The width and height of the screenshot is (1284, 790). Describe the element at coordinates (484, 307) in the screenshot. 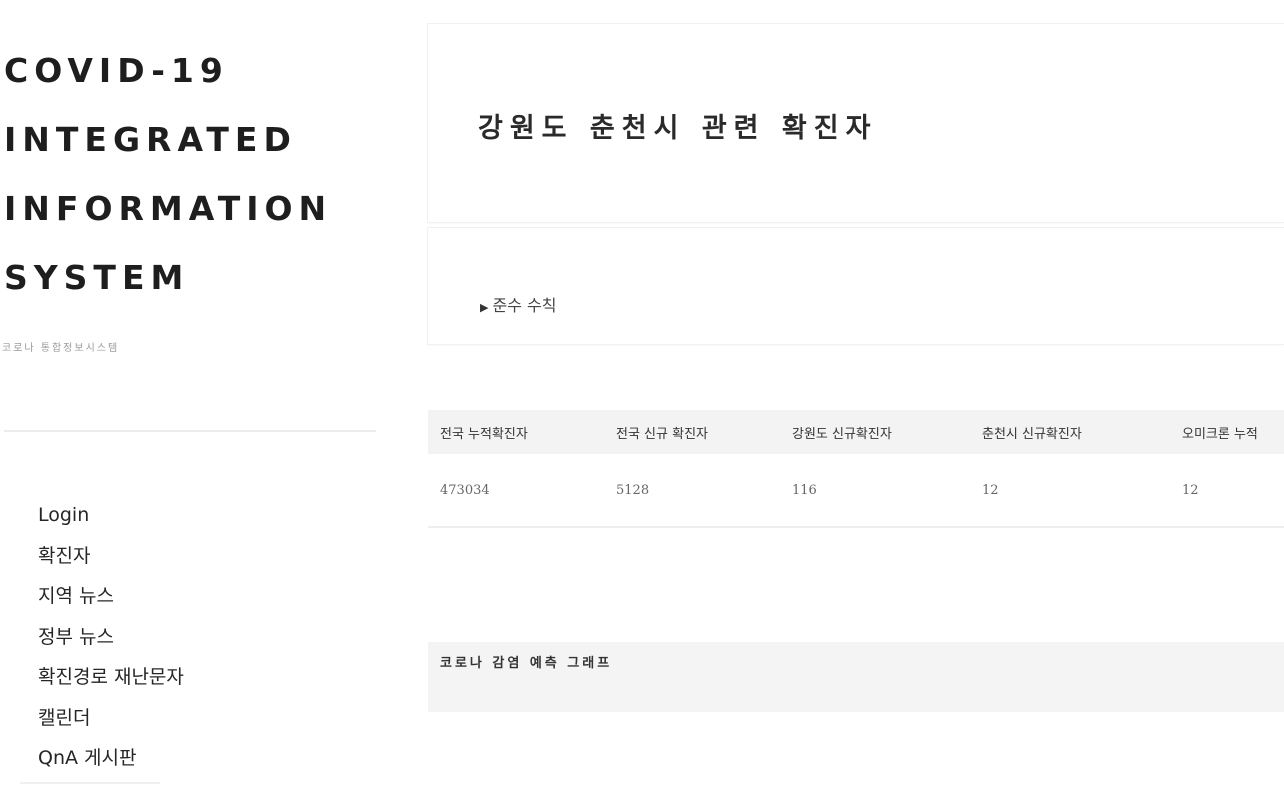

I see `triangle-right-icon: ▶` at that location.